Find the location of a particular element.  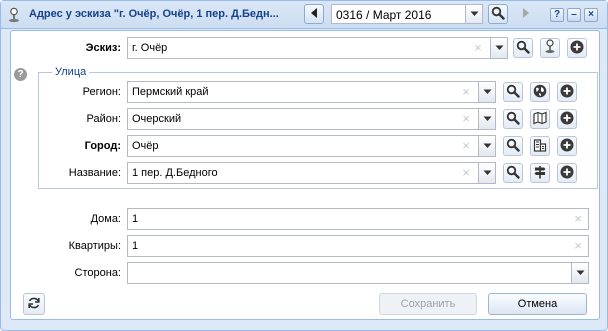

map-icon is located at coordinates (540, 119).